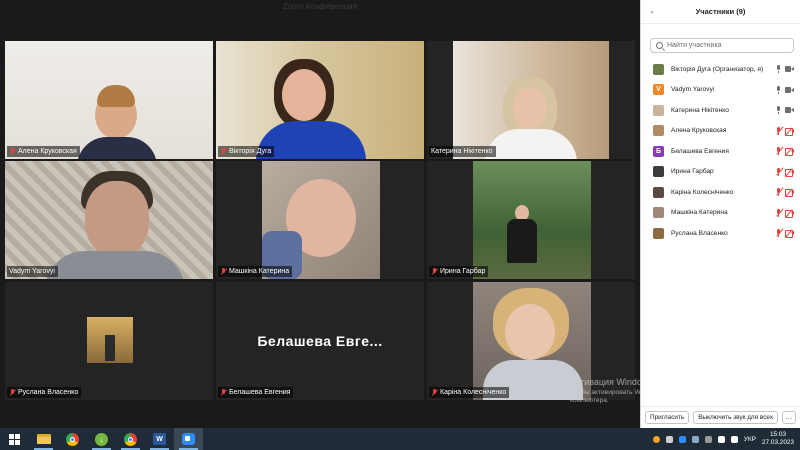 Image resolution: width=800 pixels, height=450 pixels. Describe the element at coordinates (658, 90) in the screenshot. I see `avatar: V` at that location.